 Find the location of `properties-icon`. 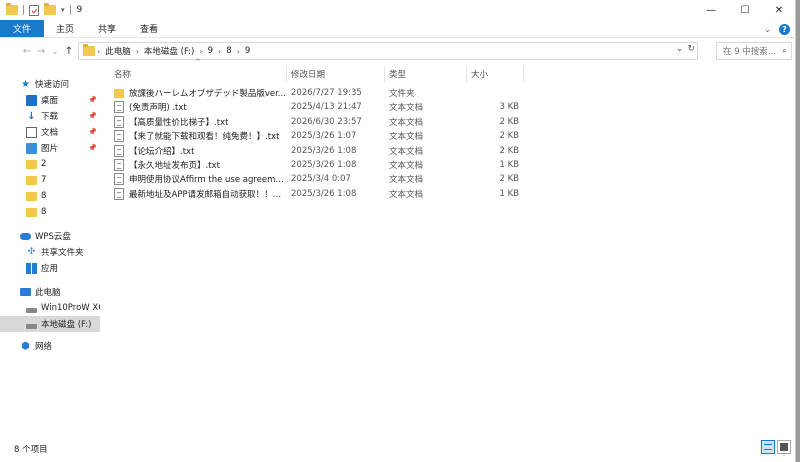

properties-icon is located at coordinates (34, 10).